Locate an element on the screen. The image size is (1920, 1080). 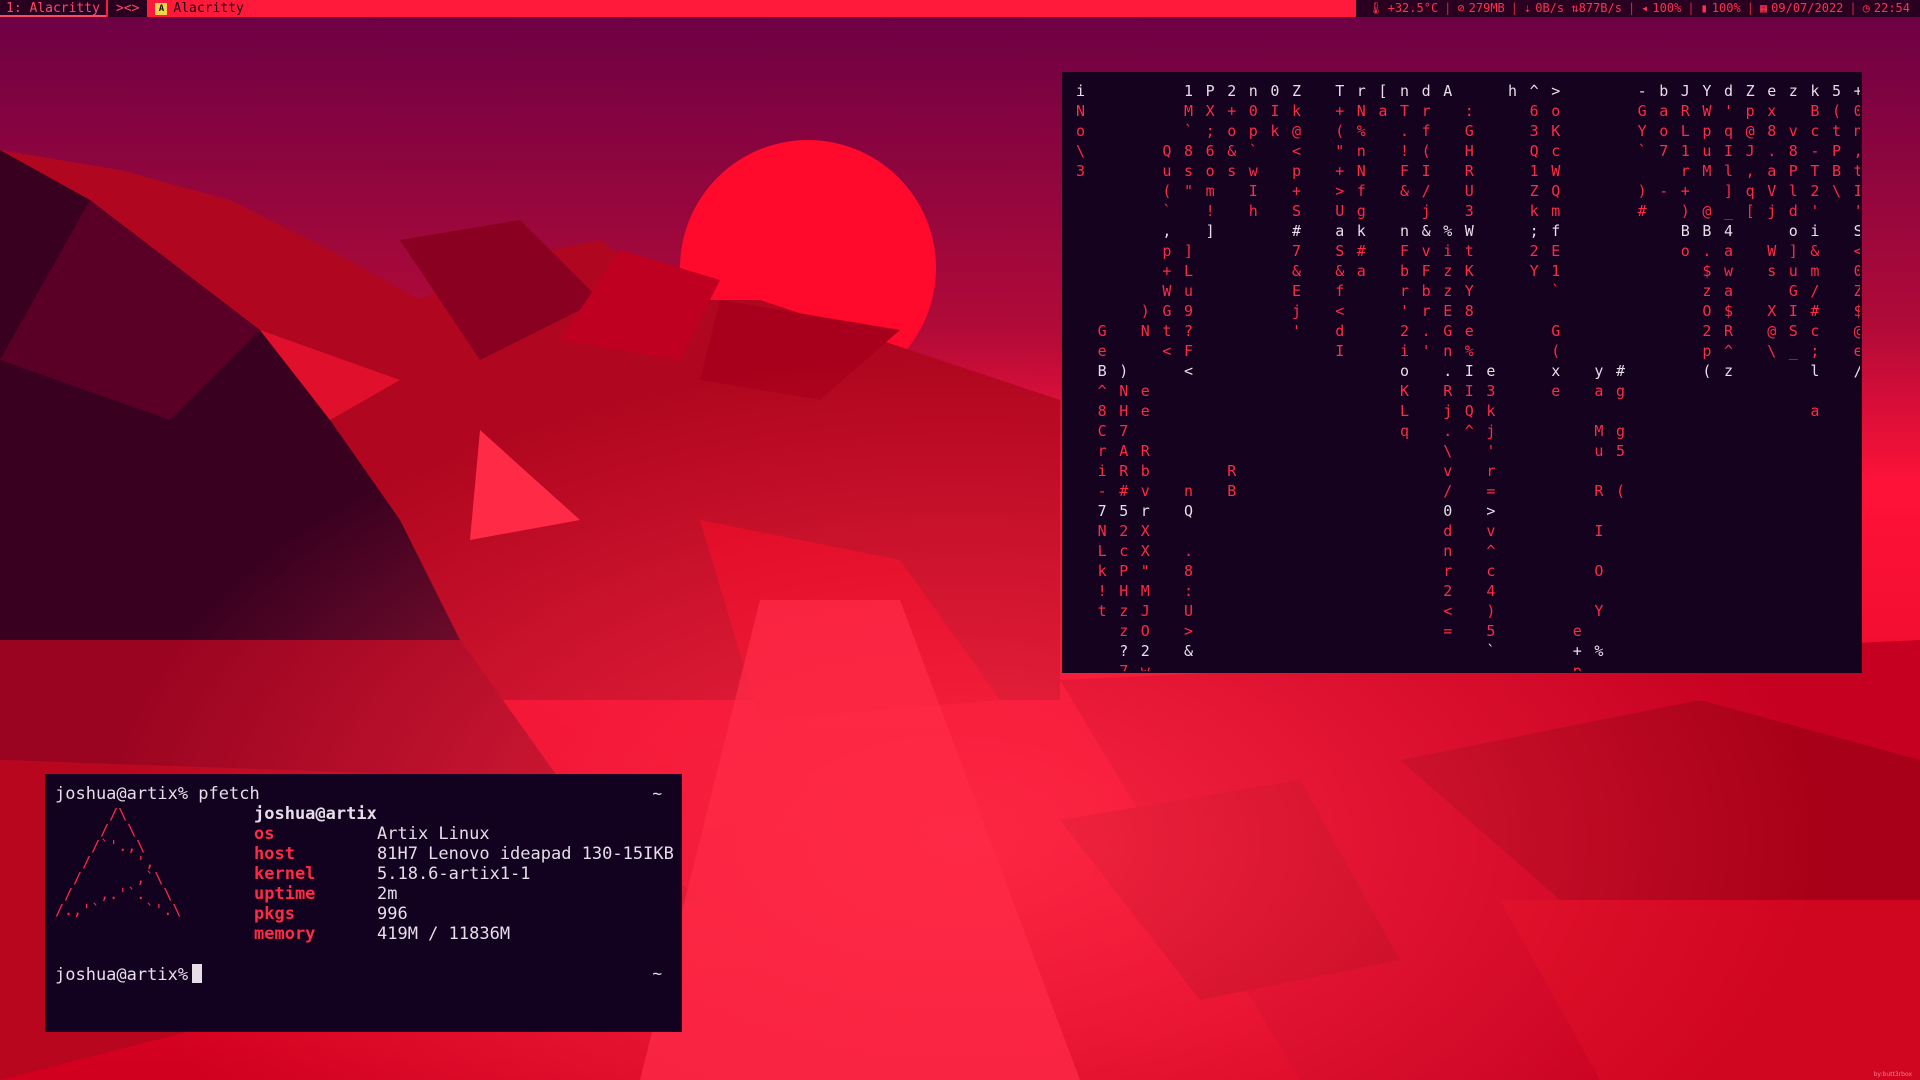
matrix-glyph: l is located at coordinates (1814, 371).